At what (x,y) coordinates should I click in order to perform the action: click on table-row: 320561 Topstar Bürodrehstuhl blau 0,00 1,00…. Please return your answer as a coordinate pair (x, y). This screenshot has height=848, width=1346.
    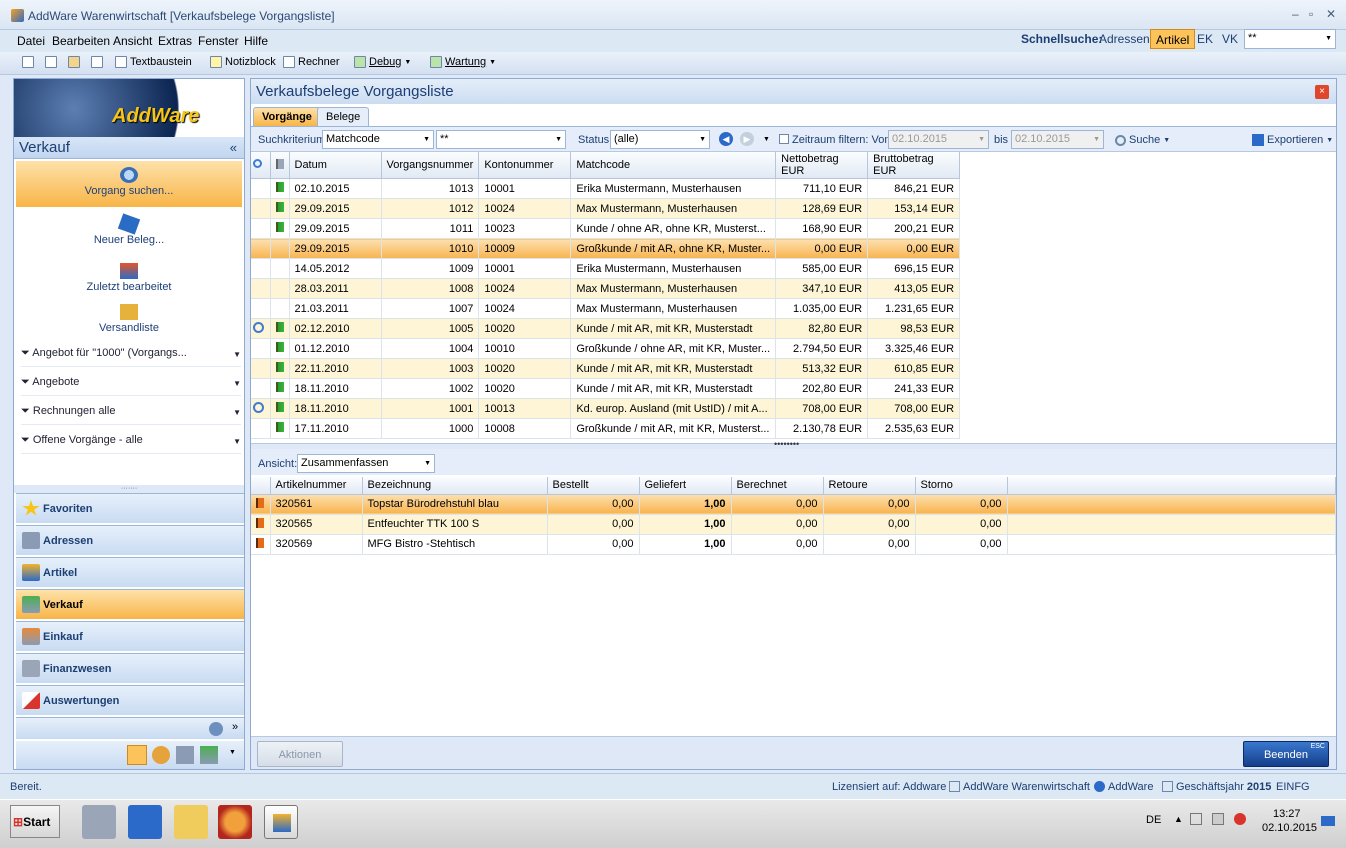
    Looking at the image, I should click on (793, 504).